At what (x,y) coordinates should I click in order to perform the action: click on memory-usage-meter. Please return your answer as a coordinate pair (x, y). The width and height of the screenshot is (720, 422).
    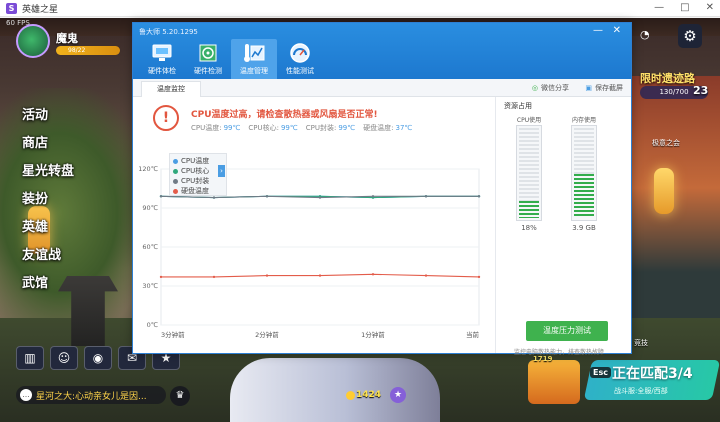
    Looking at the image, I should click on (584, 173).